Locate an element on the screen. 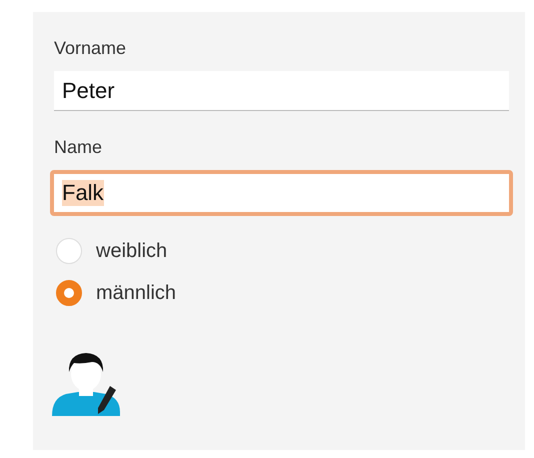 The height and width of the screenshot is (458, 534). text-field: Falk is located at coordinates (281, 193).